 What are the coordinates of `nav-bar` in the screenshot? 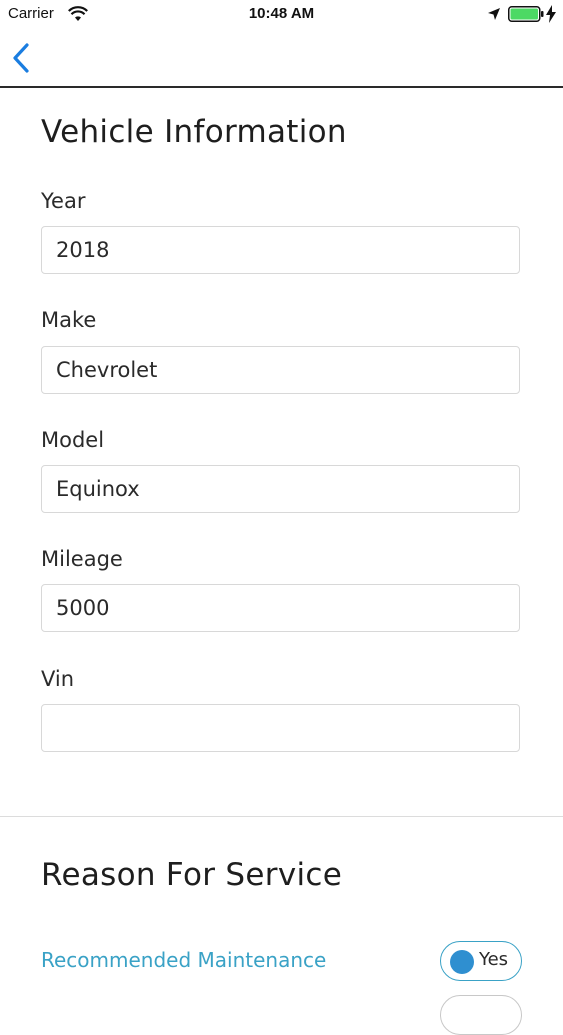 It's located at (281, 59).